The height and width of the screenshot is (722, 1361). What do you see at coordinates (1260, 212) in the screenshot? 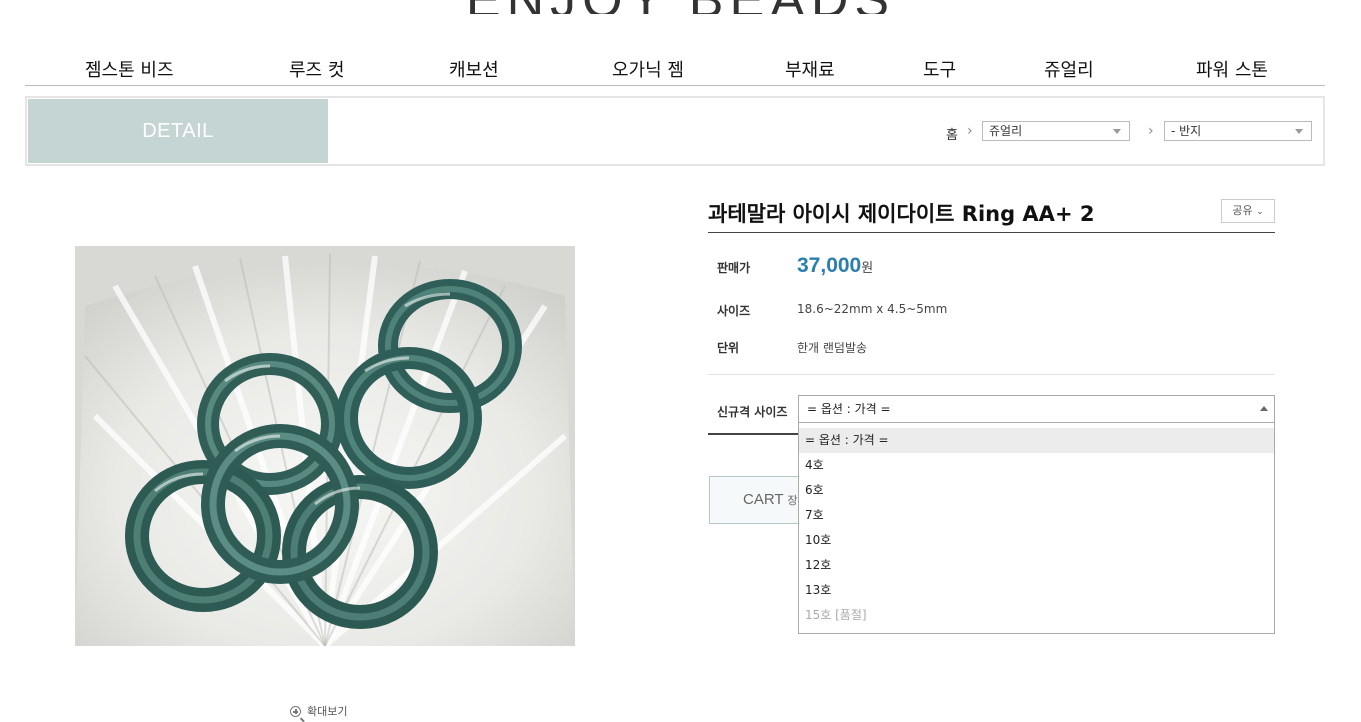
I see `chevron-down-icon: ⌄` at bounding box center [1260, 212].